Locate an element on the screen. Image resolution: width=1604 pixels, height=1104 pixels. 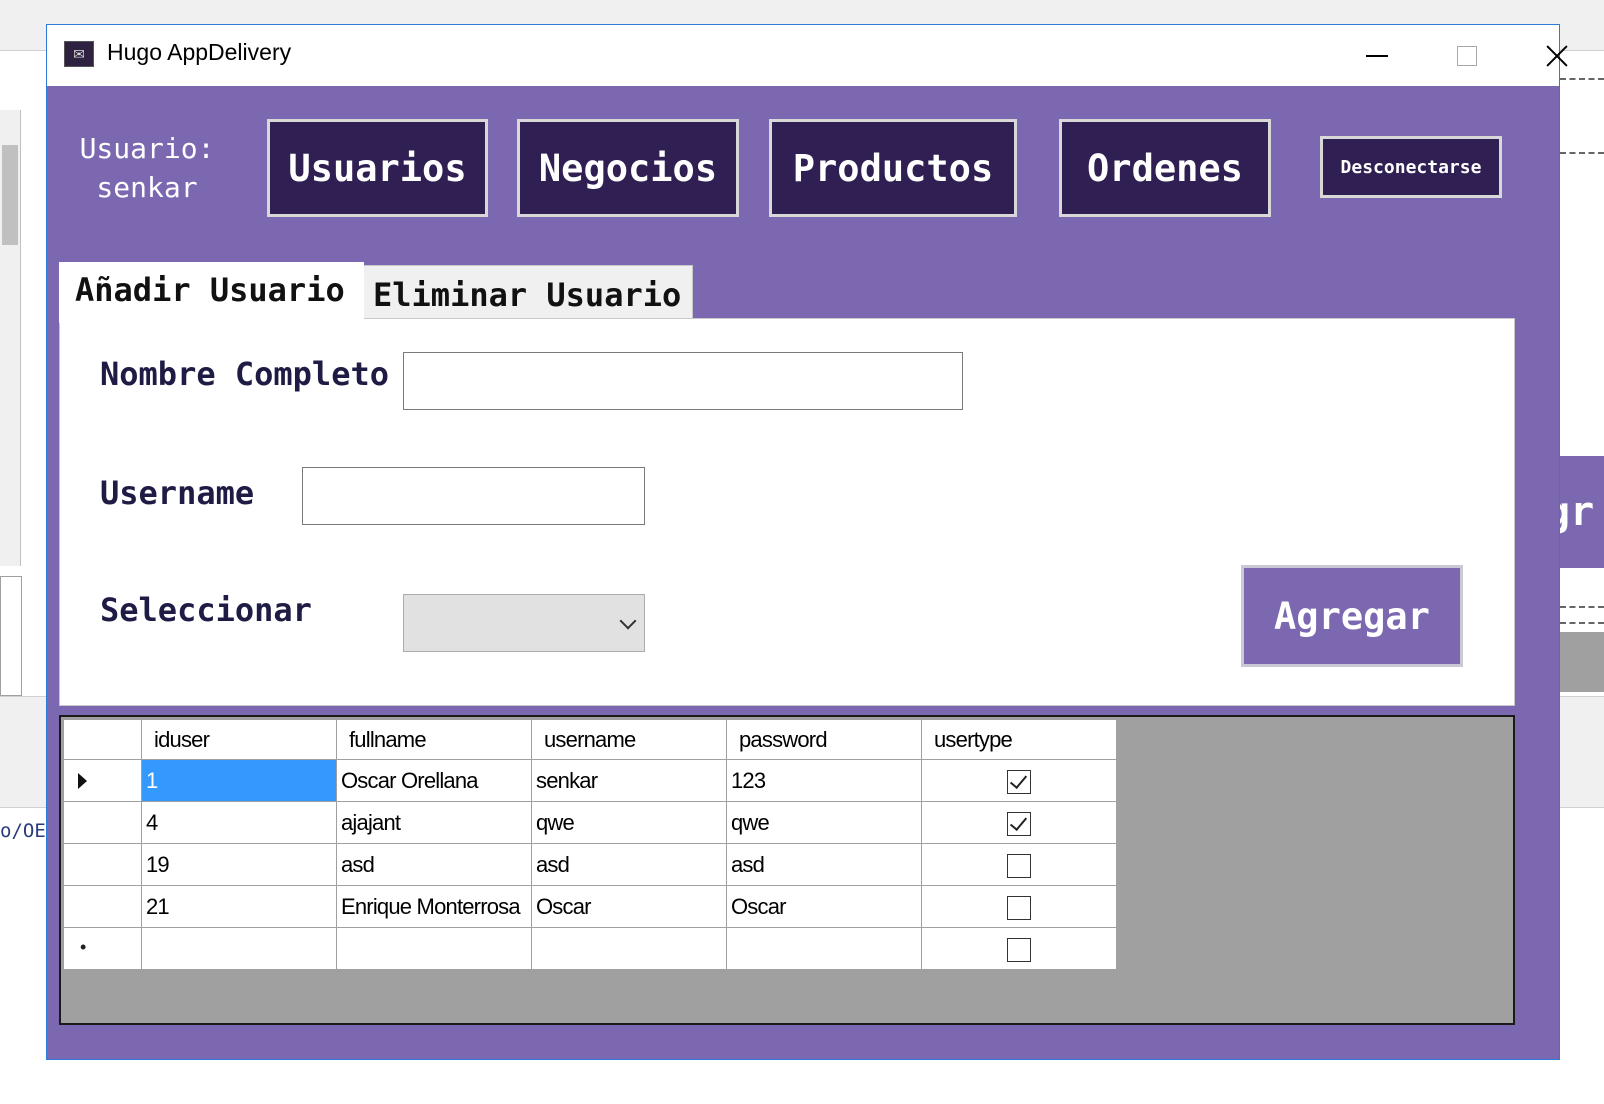
title-bar: ✉ Hugo AppDelivery is located at coordinates (803, 55).